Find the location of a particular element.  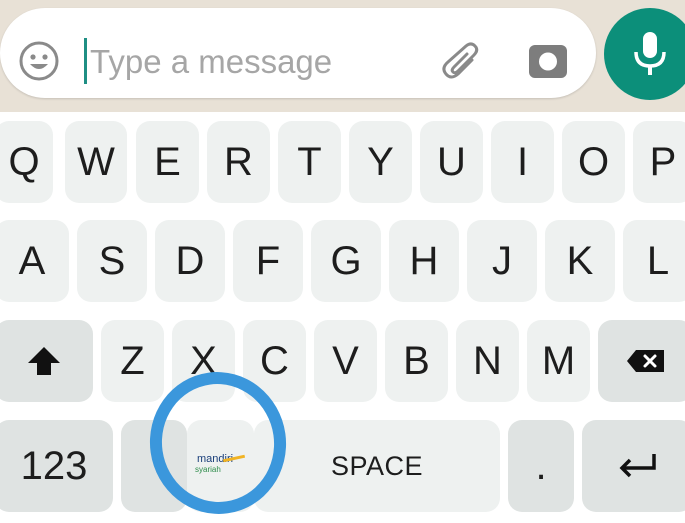

key-e: E is located at coordinates (167, 162).